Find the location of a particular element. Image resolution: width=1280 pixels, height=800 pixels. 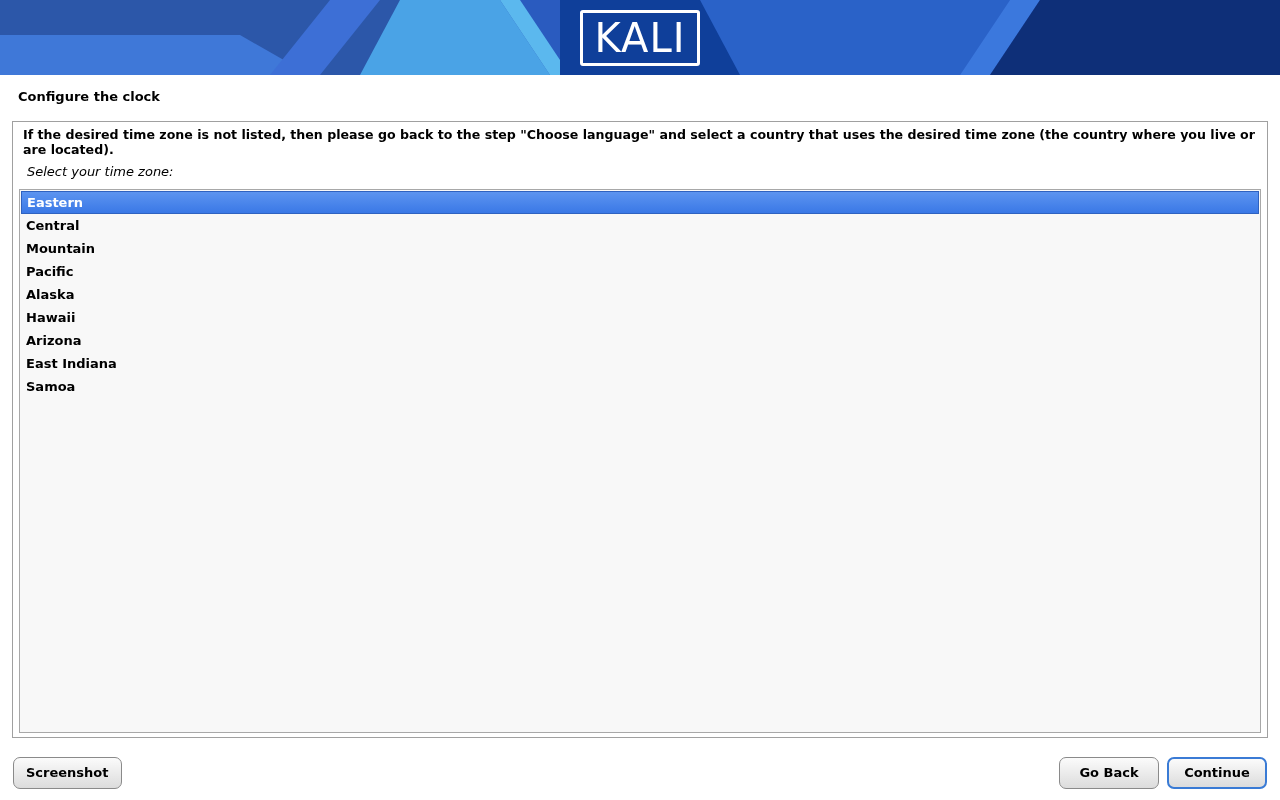

list-item: Central is located at coordinates (640, 225).